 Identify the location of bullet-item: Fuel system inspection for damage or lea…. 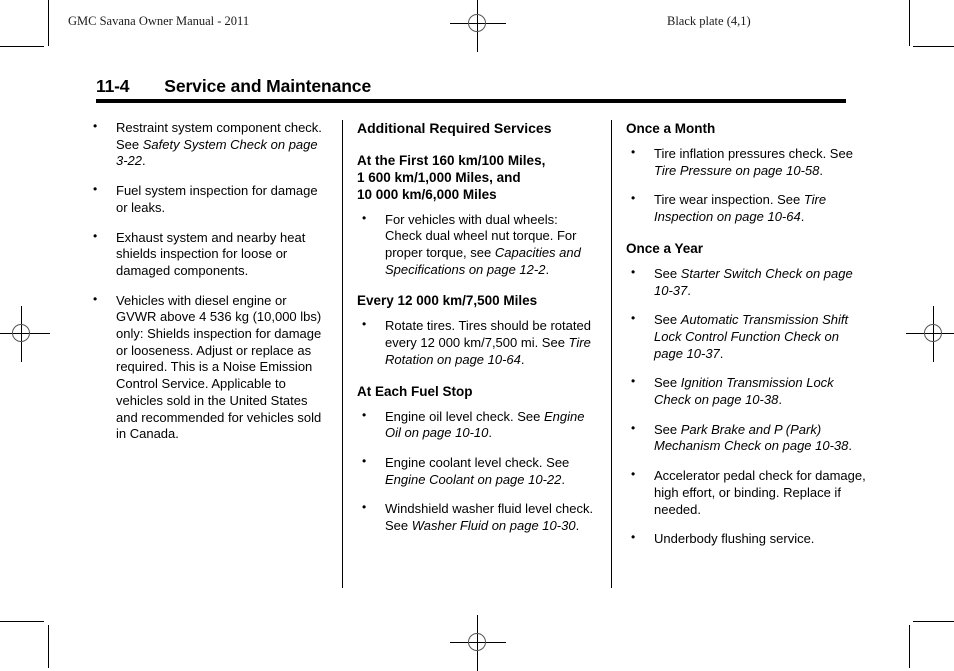
(208, 199).